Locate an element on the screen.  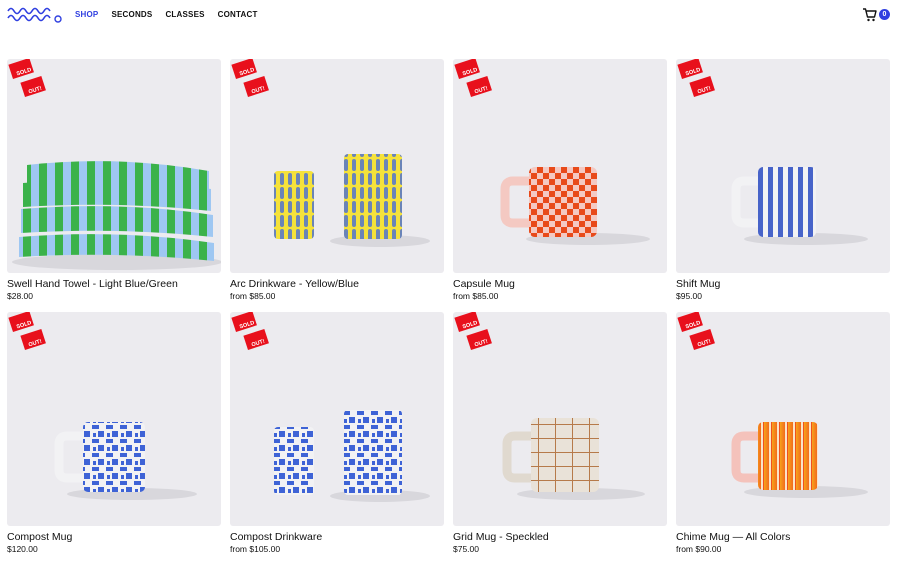
product-name: Swell Hand Towel - Light Blue/Green is located at coordinates (114, 284).